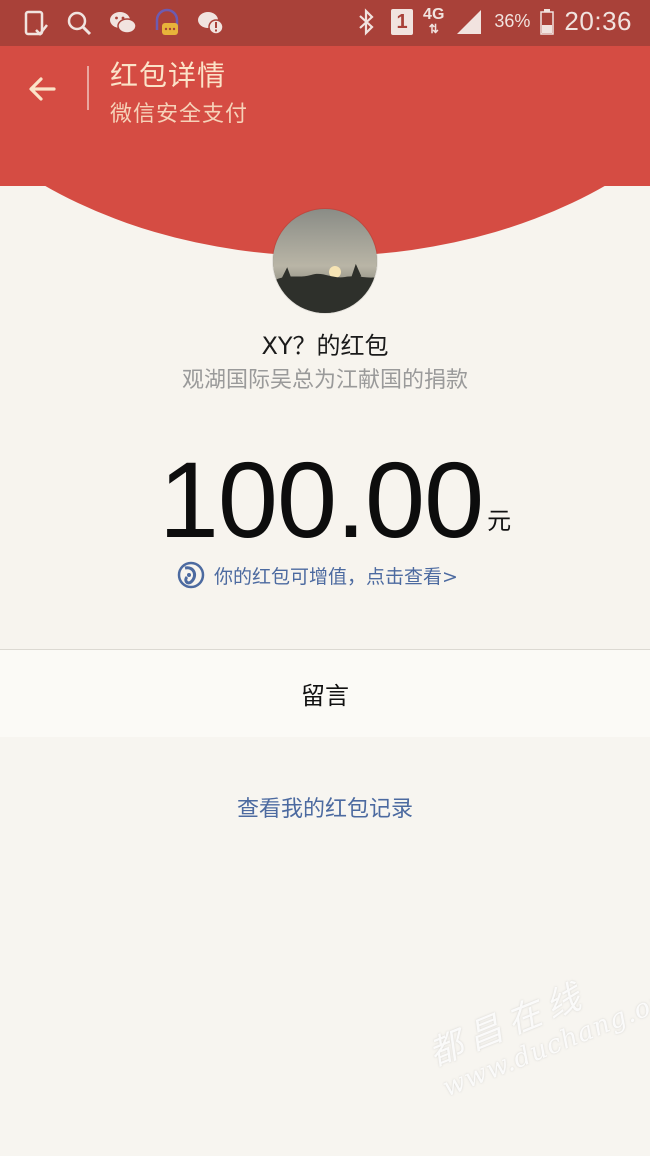 The height and width of the screenshot is (1156, 650). Describe the element at coordinates (499, 521) in the screenshot. I see `amount-unit: 元` at that location.